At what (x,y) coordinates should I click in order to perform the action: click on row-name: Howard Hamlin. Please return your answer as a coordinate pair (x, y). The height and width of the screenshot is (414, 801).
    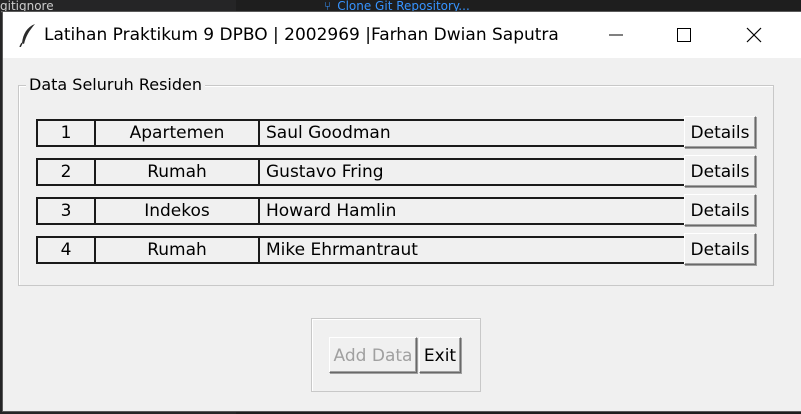
    Looking at the image, I should click on (473, 211).